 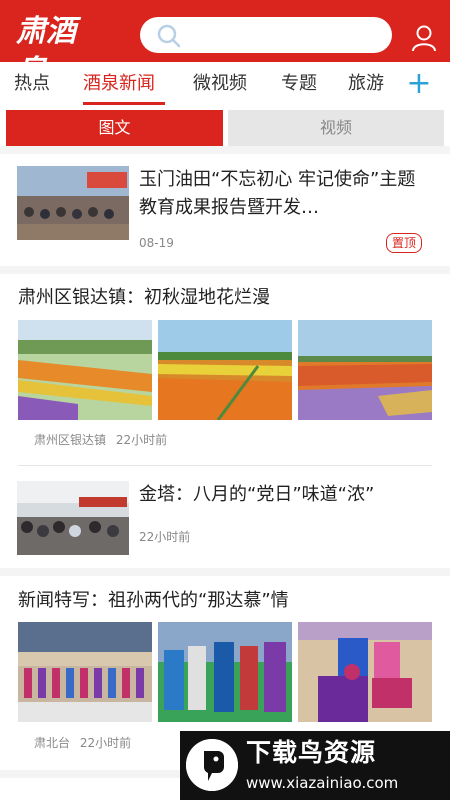 I want to click on pinned-badge: 置顶, so click(x=404, y=243).